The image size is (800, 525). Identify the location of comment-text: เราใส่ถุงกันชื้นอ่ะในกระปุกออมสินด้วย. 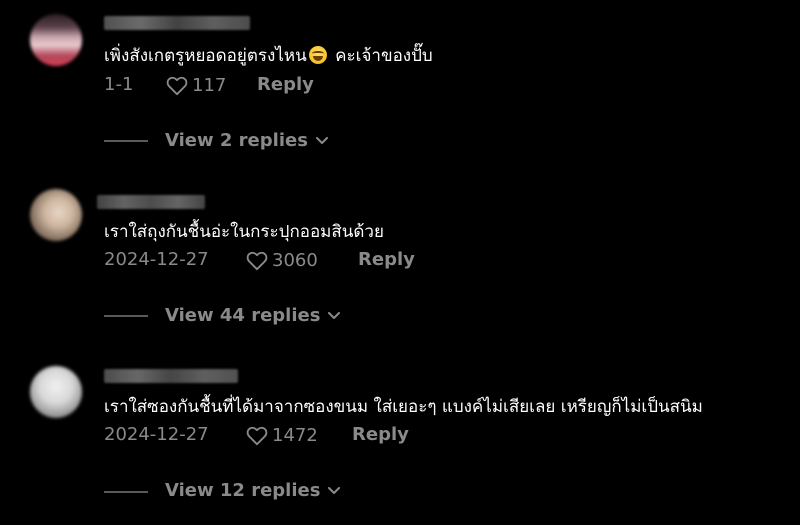
(244, 232).